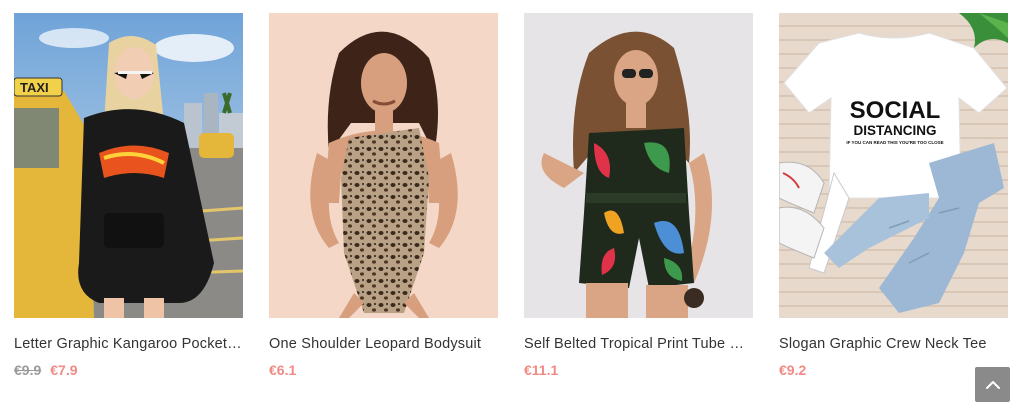 This screenshot has height=414, width=1024. Describe the element at coordinates (28, 370) in the screenshot. I see `product-original-price: €9.9` at that location.